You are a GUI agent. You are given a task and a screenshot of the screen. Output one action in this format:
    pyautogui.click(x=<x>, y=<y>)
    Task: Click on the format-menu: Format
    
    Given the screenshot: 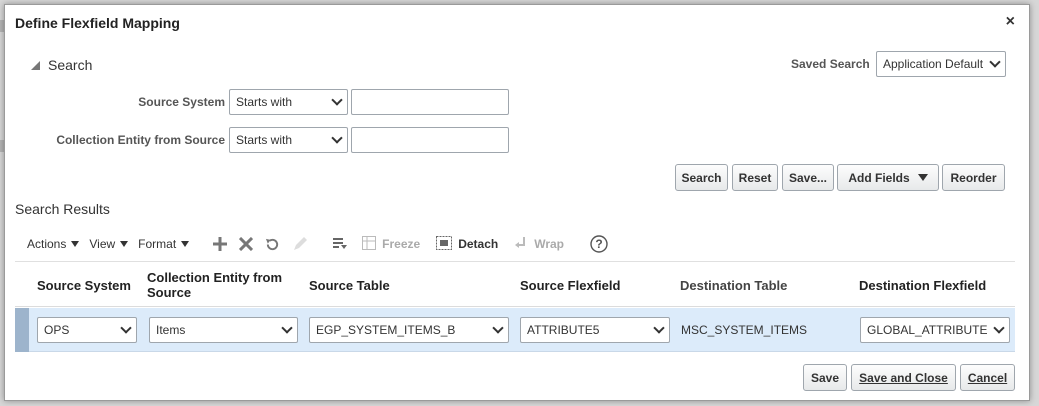 What is the action you would take?
    pyautogui.click(x=164, y=244)
    